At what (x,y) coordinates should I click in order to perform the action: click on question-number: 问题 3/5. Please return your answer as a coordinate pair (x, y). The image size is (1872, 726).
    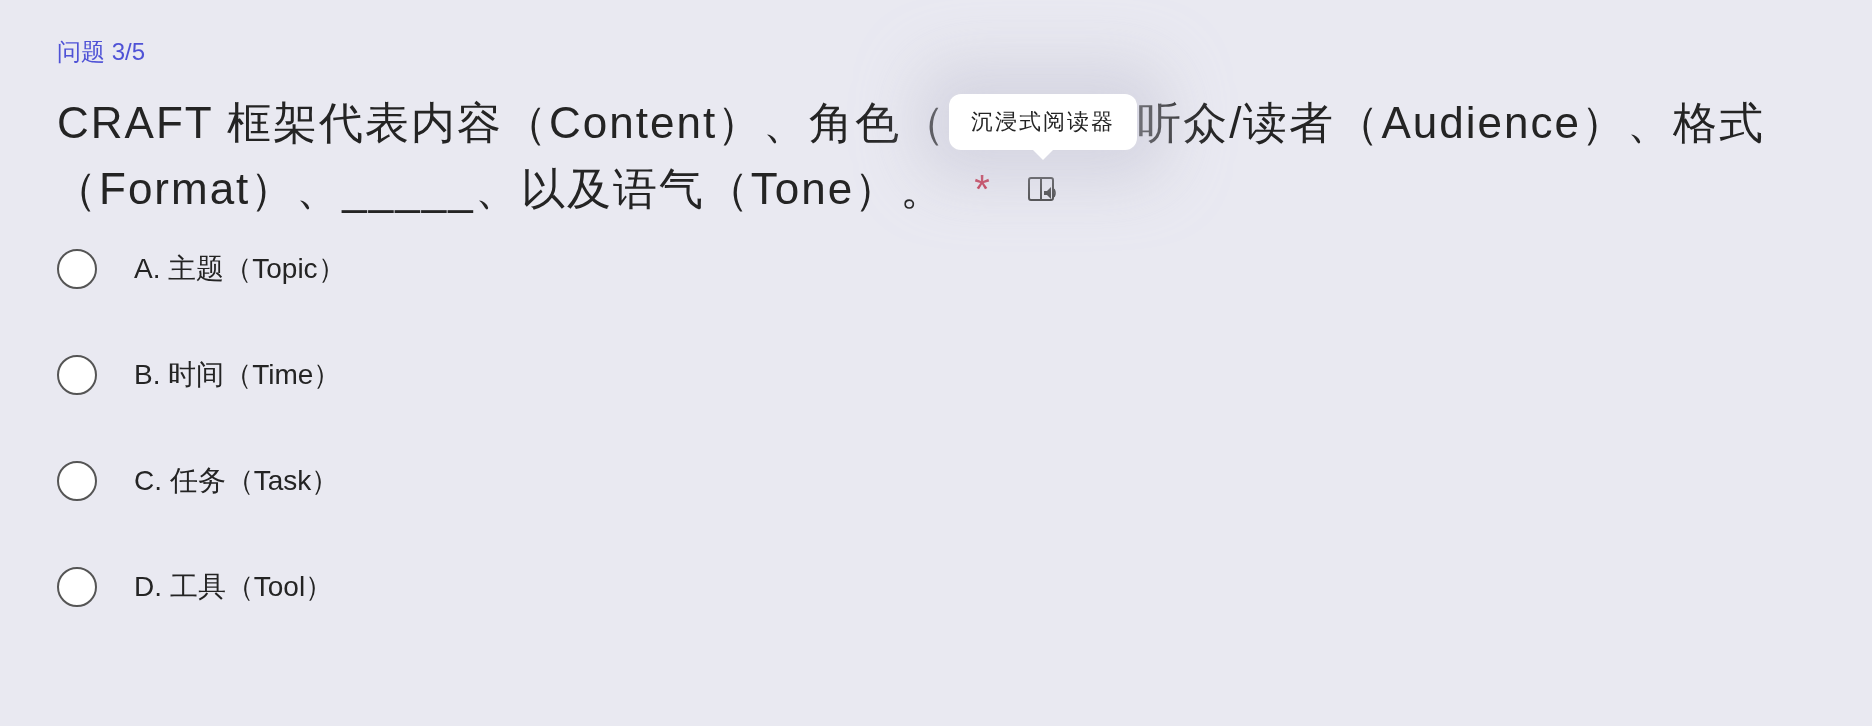
    Looking at the image, I should click on (101, 52).